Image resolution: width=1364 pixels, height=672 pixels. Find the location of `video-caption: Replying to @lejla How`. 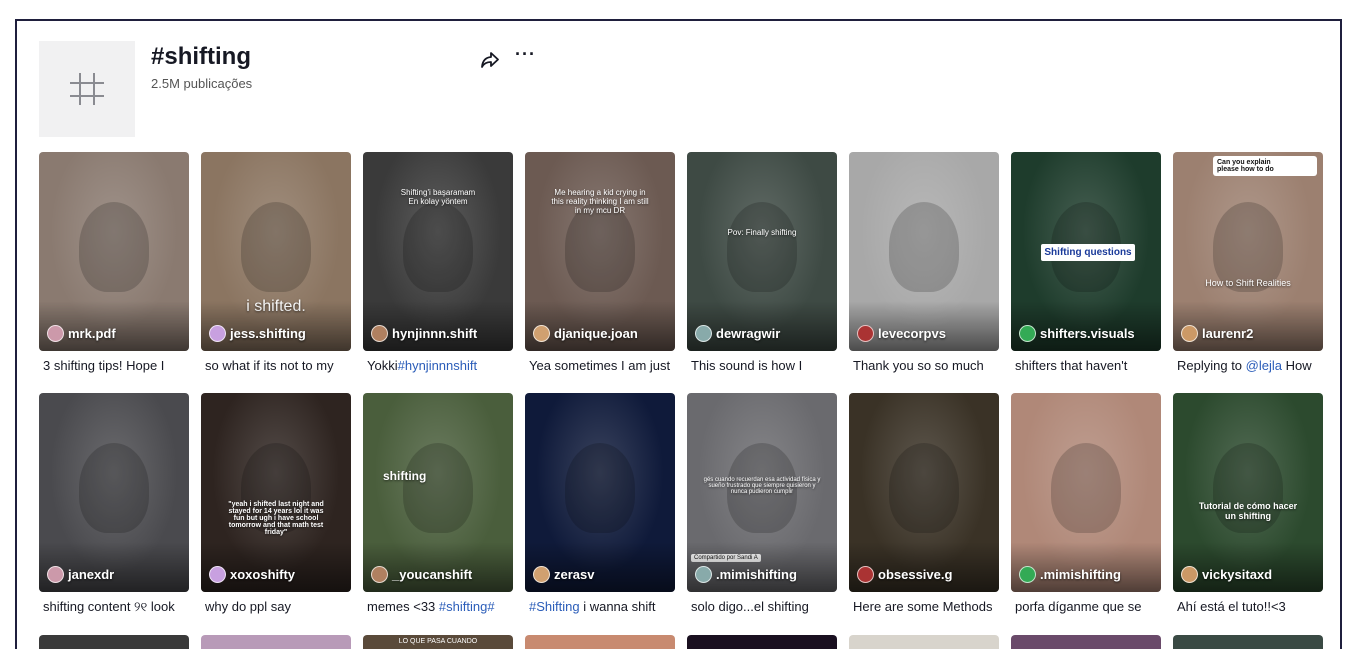

video-caption: Replying to @lejla How is located at coordinates (1250, 365).